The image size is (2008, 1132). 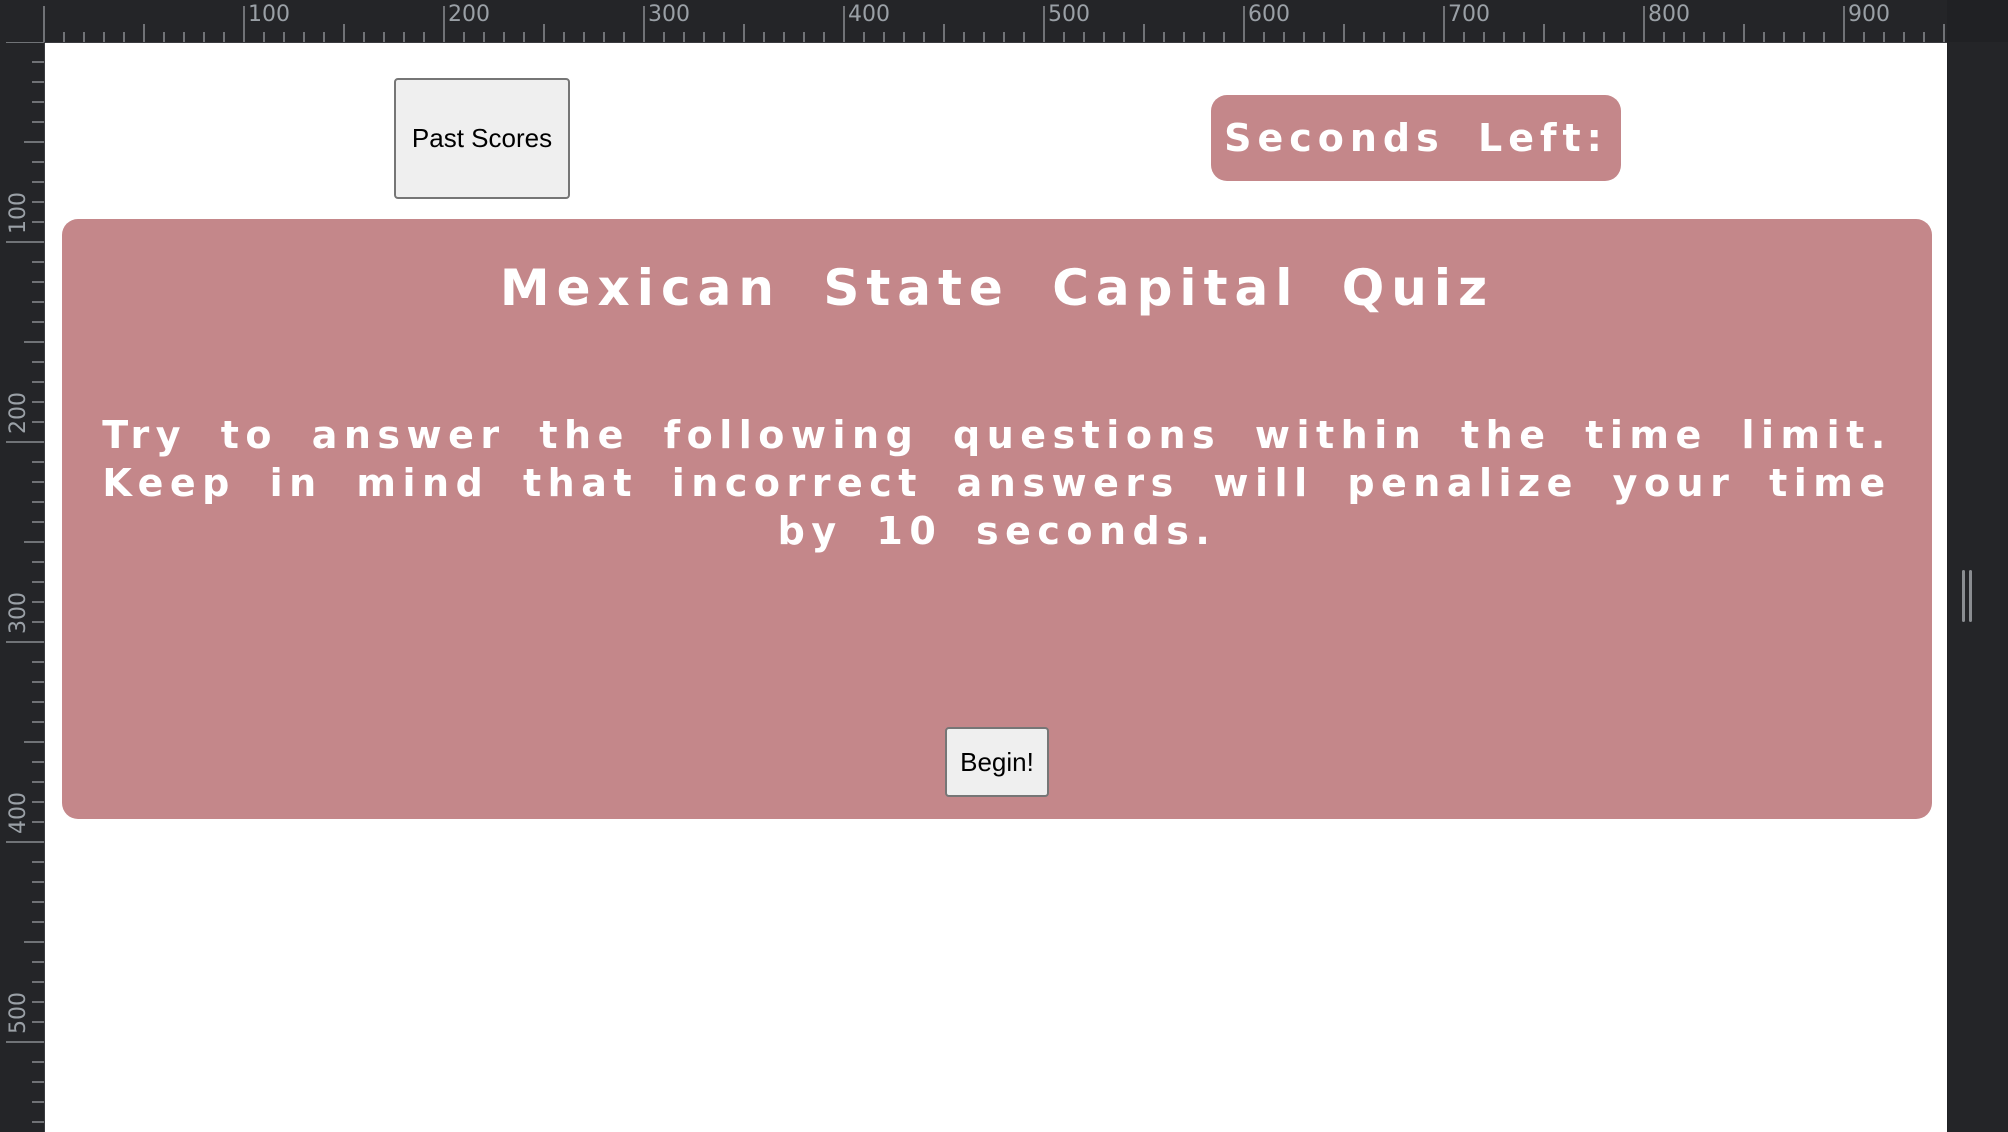 I want to click on quiz-title: Mexican State Capital Quiz, so click(x=997, y=288).